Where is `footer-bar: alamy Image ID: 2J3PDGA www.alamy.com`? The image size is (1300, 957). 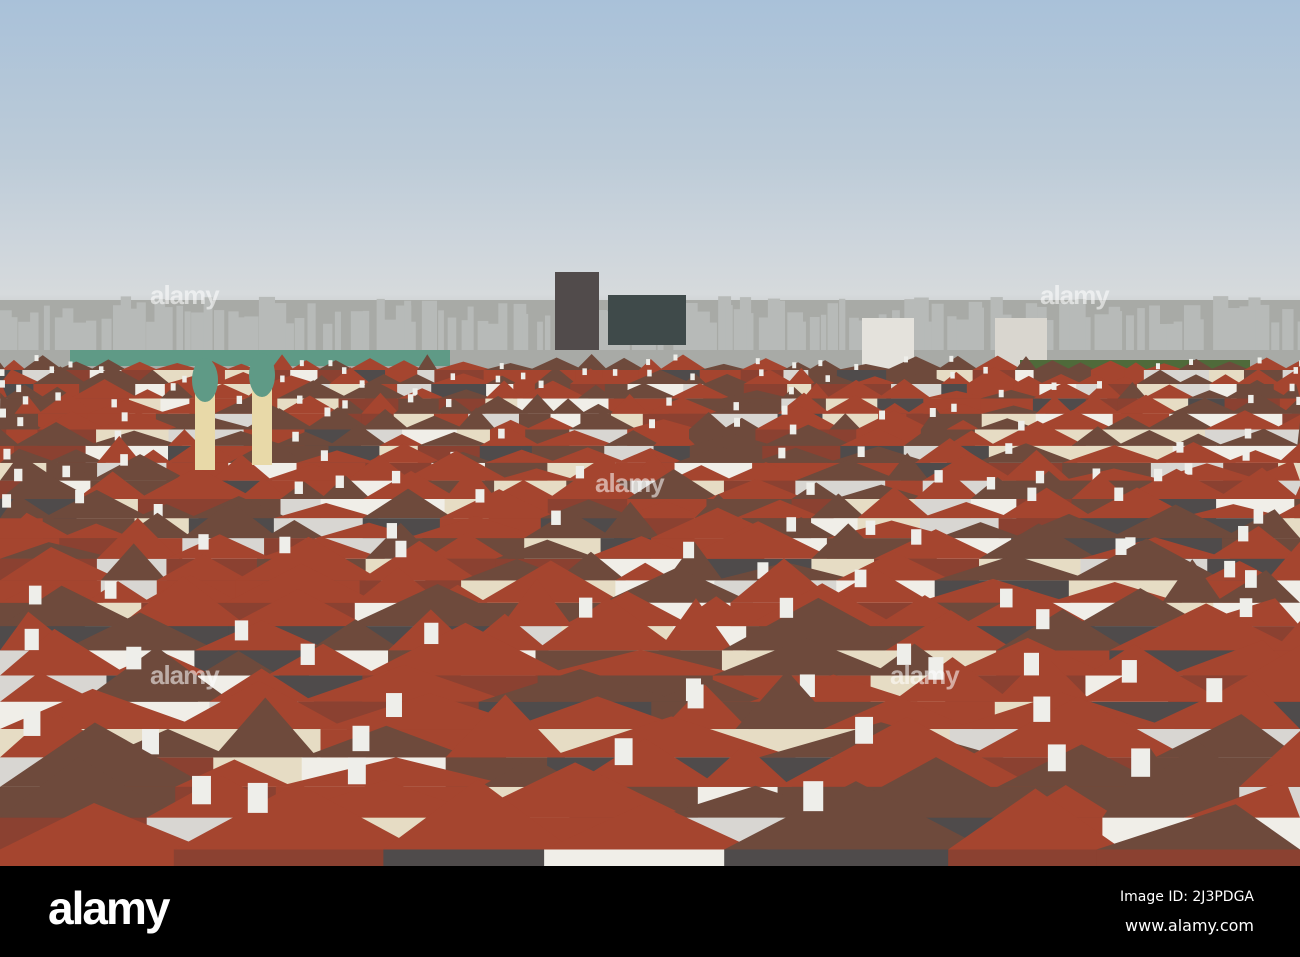
footer-bar: alamy Image ID: 2J3PDGA www.alamy.com is located at coordinates (650, 911).